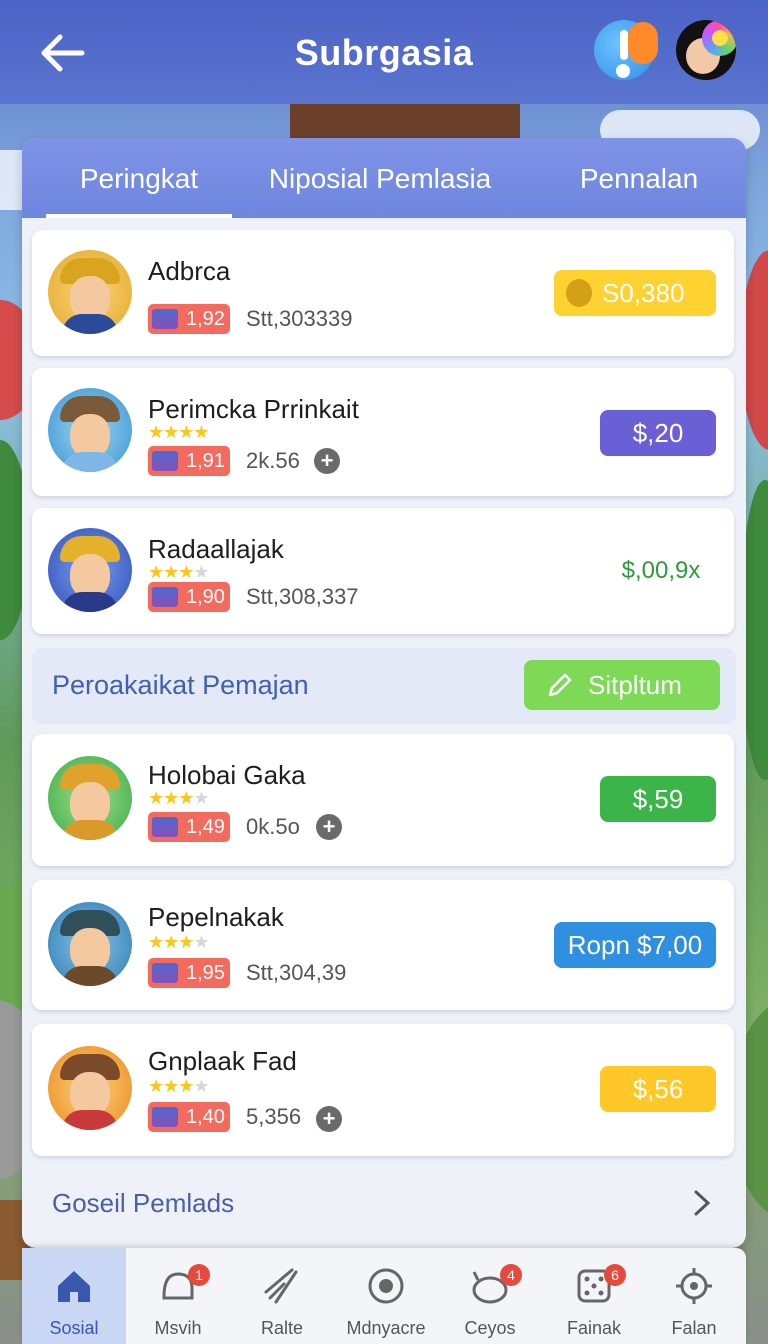  I want to click on player-score: Stt,308,337, so click(302, 596).